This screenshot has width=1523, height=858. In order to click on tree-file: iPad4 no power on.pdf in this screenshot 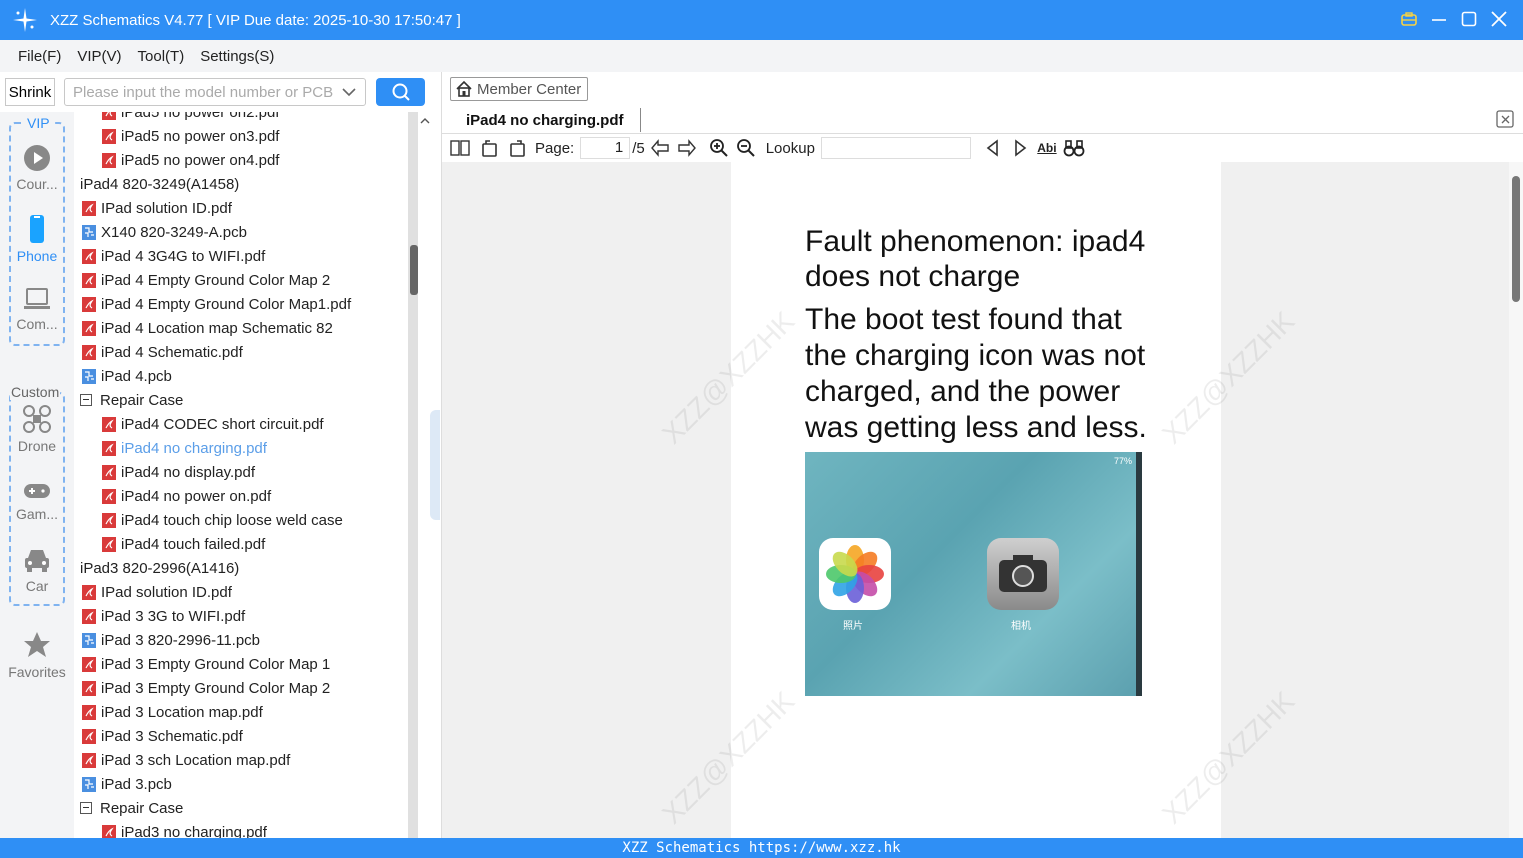, I will do `click(186, 496)`.